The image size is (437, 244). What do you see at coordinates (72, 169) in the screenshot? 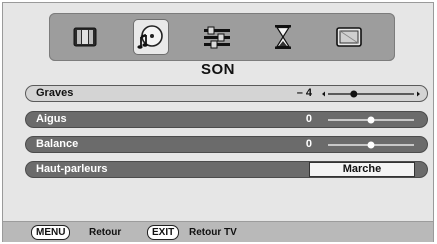
I see `row-label: Haut-parleurs` at bounding box center [72, 169].